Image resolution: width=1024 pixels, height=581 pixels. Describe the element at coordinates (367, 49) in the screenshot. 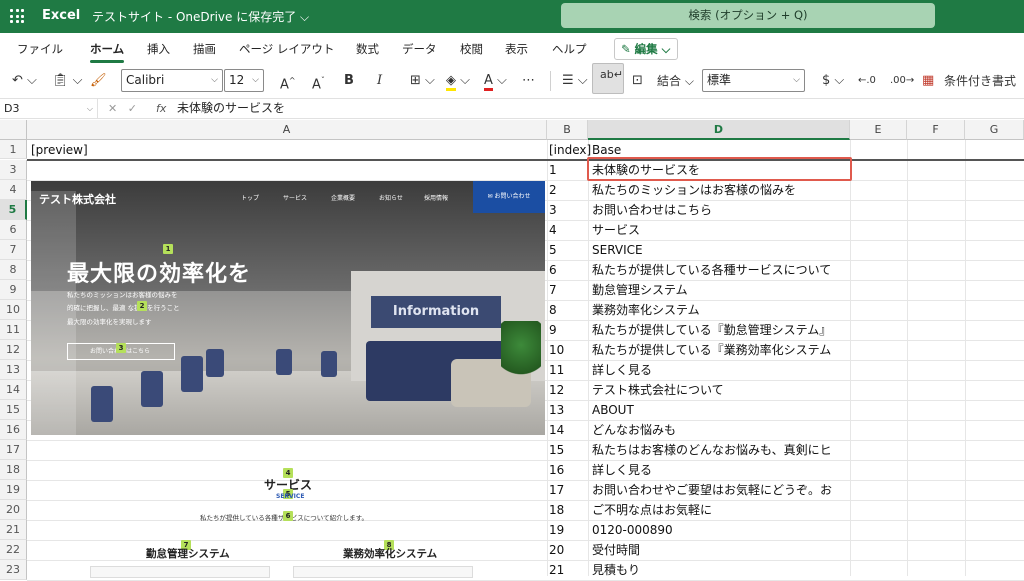

I see `tab-formulas: 数式` at that location.